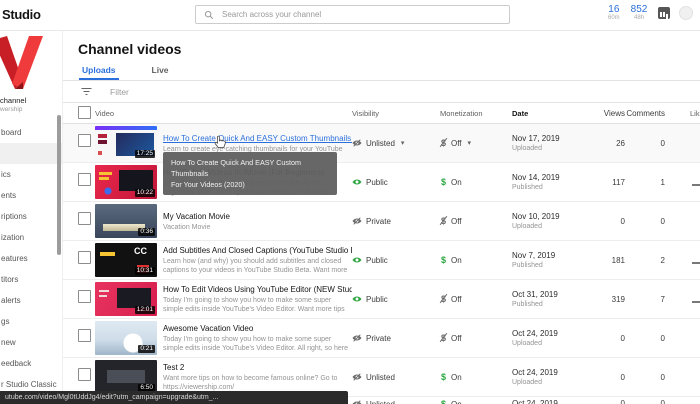 The image size is (700, 404). Describe the element at coordinates (527, 304) in the screenshot. I see `date-status: Published` at that location.